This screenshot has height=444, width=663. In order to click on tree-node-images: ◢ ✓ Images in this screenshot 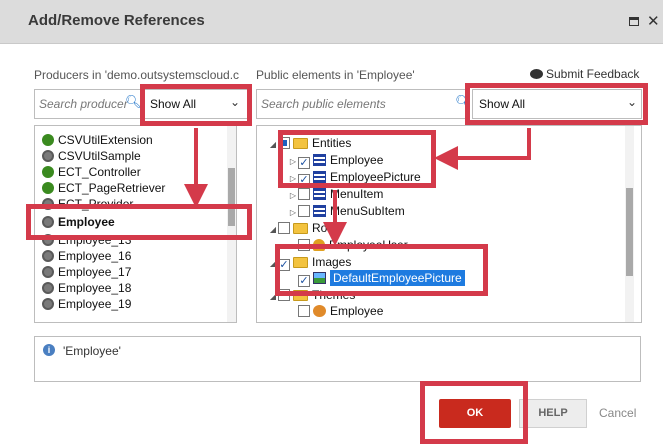, I will do `click(309, 263)`.